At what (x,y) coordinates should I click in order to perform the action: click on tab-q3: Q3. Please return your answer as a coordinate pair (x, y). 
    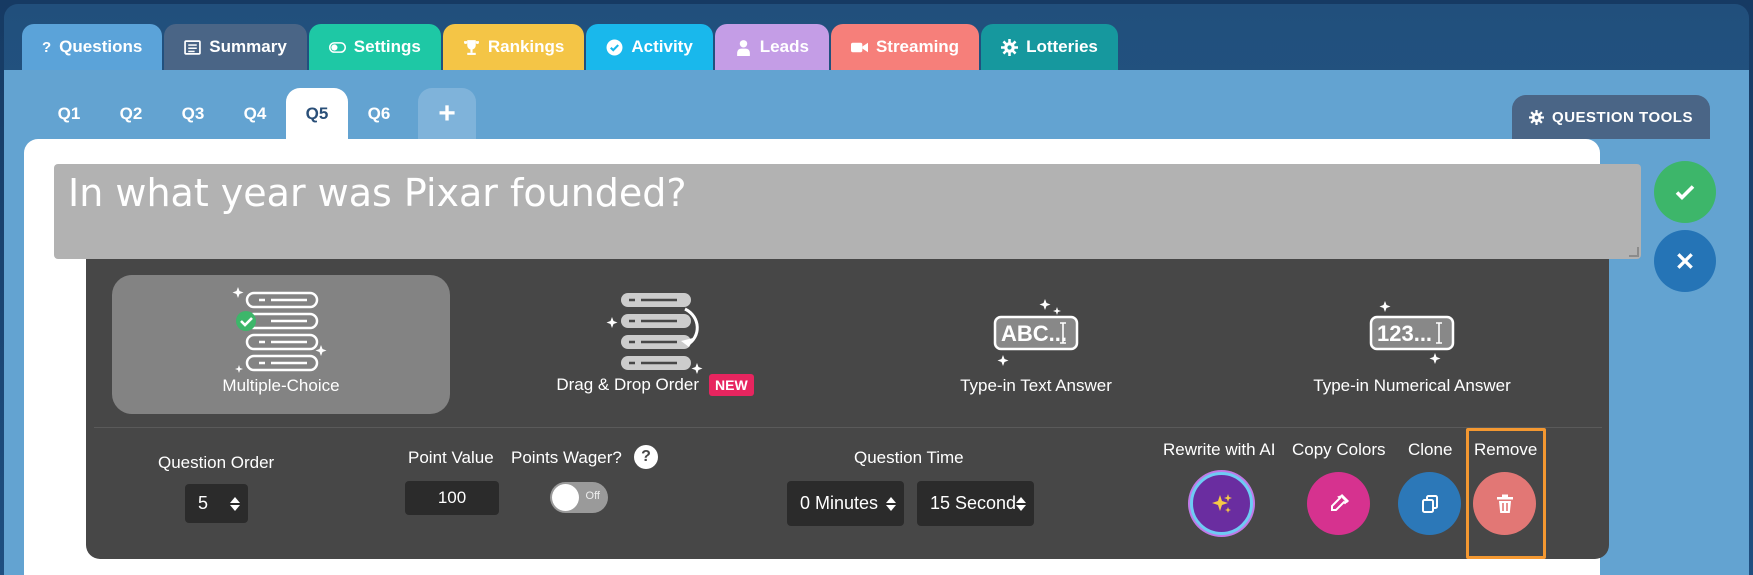
    Looking at the image, I should click on (193, 114).